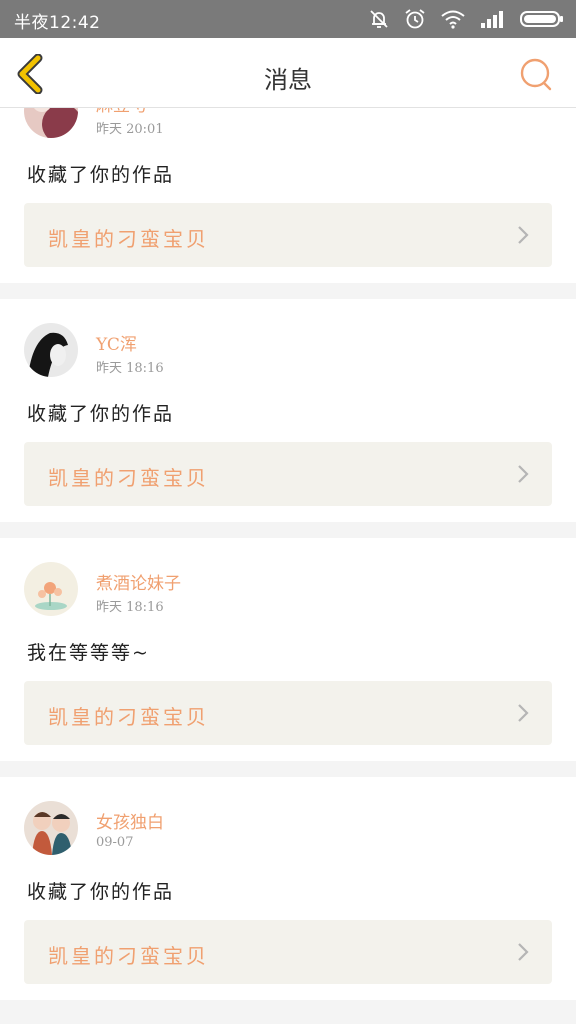  Describe the element at coordinates (115, 842) in the screenshot. I see `timestamp: 09-07` at that location.